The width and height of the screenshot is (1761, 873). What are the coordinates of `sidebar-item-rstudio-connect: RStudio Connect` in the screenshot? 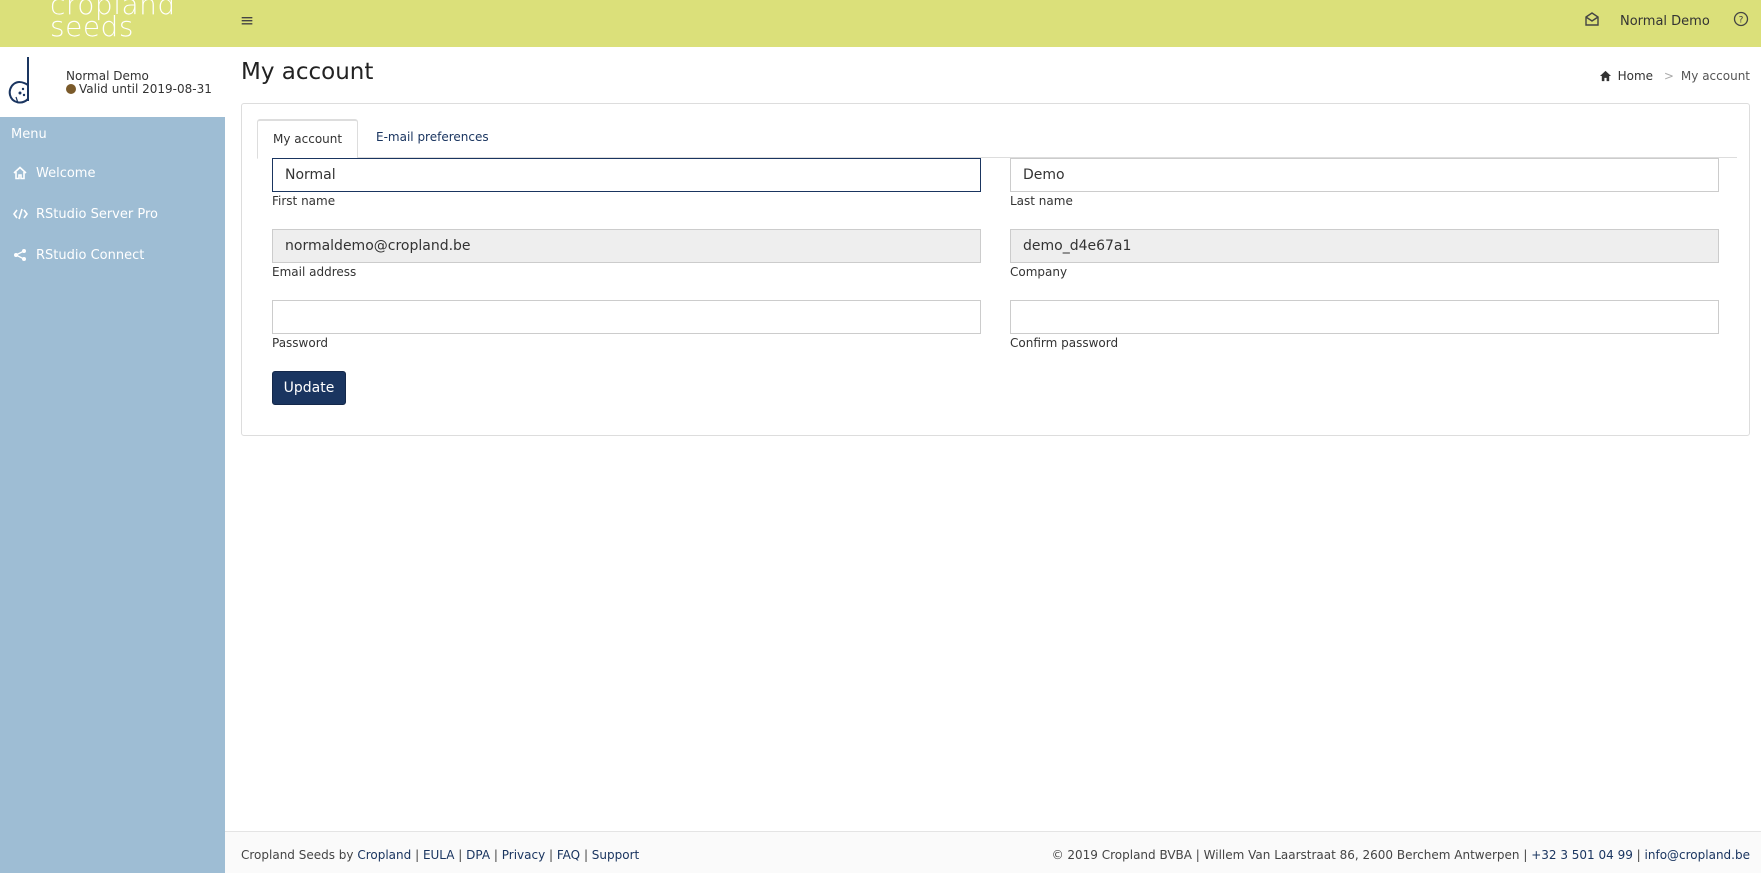 It's located at (112, 256).